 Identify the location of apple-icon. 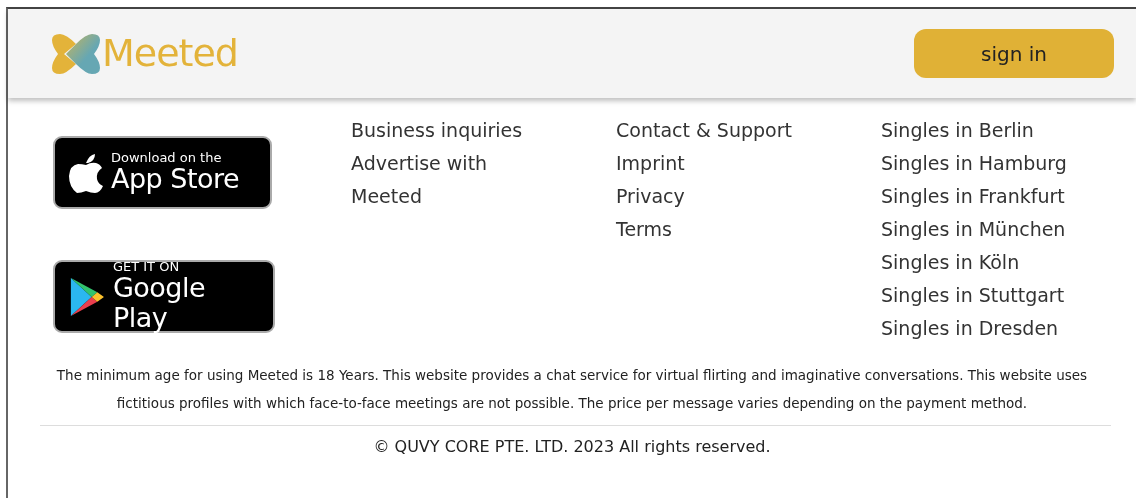
(86, 172).